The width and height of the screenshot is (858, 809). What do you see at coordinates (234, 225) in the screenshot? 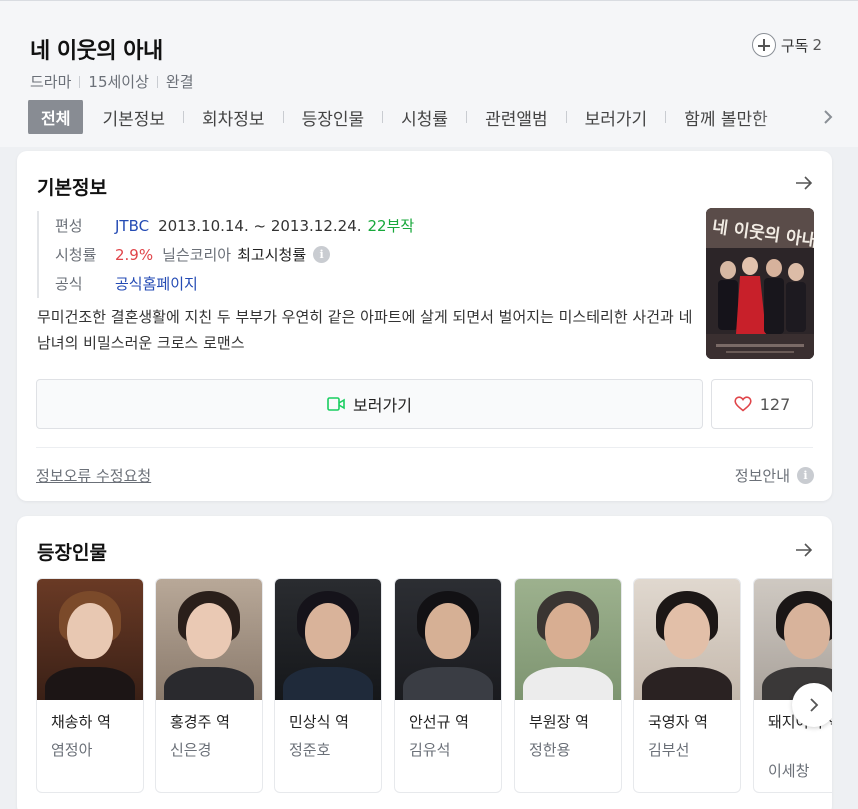
I see `broadcast-row: 편성 JTBC 2013.10.14. ~ 2013.12.24. 22부작` at bounding box center [234, 225].